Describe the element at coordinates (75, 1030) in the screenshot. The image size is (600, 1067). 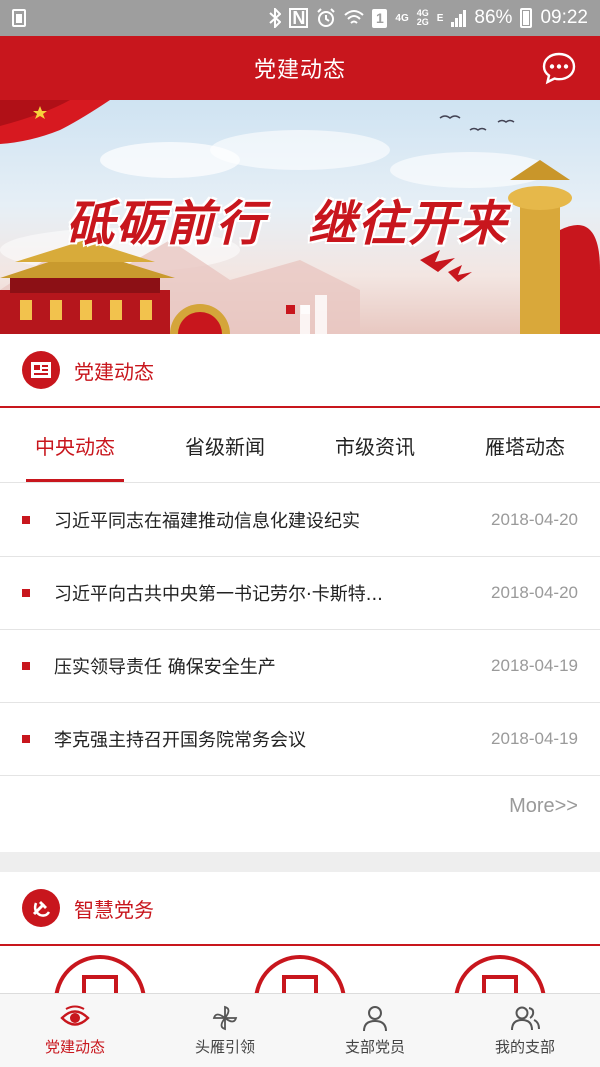
I see `nav-item-news: 党建动态` at that location.